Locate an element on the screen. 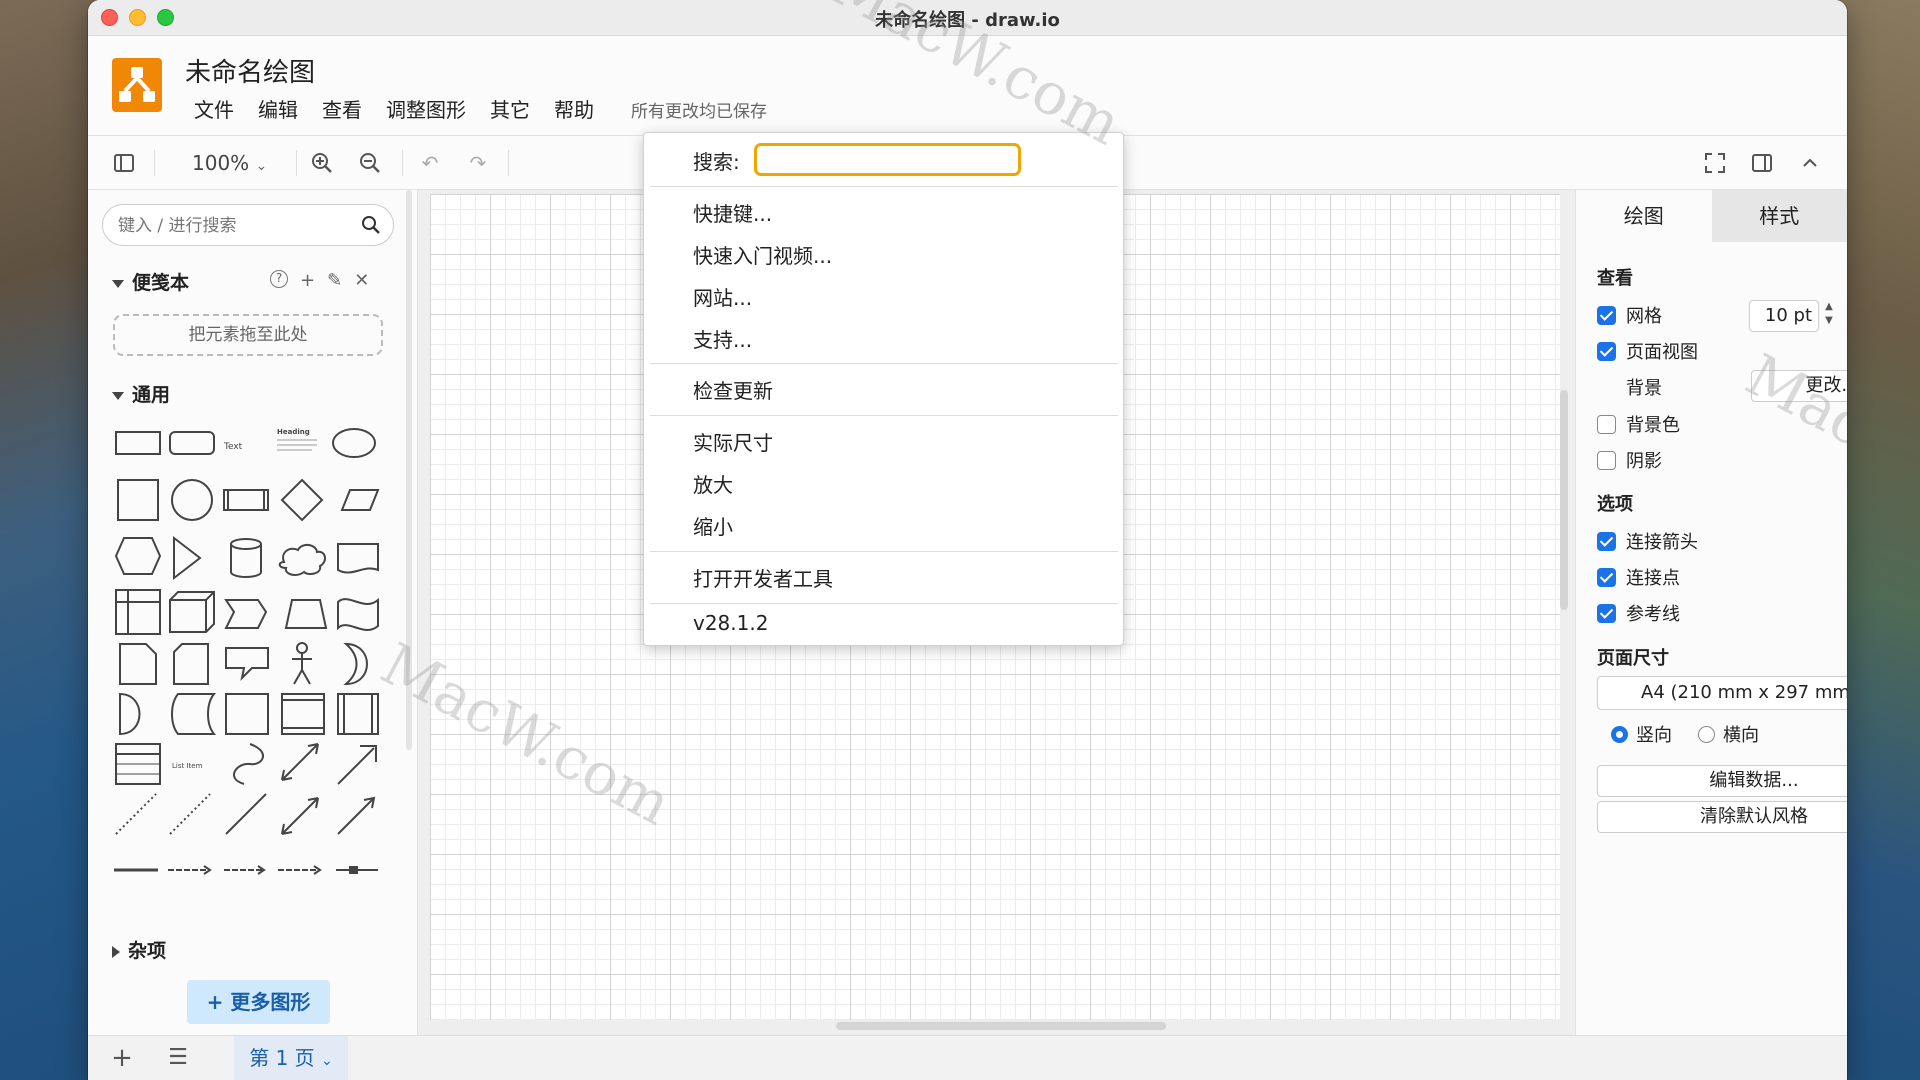  more-shapes-button: + 更多图形 is located at coordinates (258, 1002).